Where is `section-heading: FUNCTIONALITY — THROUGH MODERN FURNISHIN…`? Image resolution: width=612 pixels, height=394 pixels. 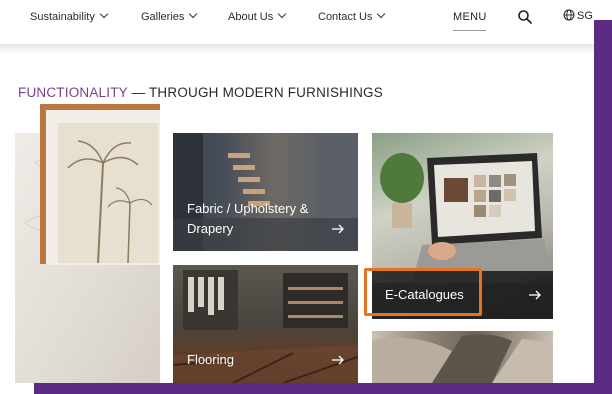
section-heading: FUNCTIONALITY — THROUGH MODERN FURNISHIN… is located at coordinates (200, 92).